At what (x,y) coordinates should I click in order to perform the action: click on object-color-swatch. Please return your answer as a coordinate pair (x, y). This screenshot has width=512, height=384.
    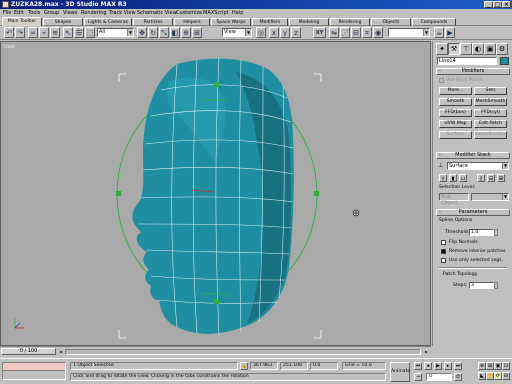
    Looking at the image, I should click on (504, 61).